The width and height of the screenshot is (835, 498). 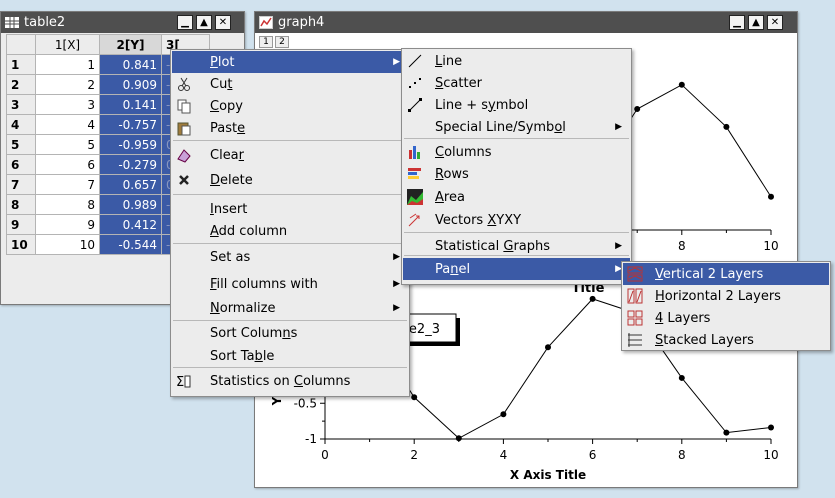 I want to click on x-cell: 2, so click(x=67, y=84).